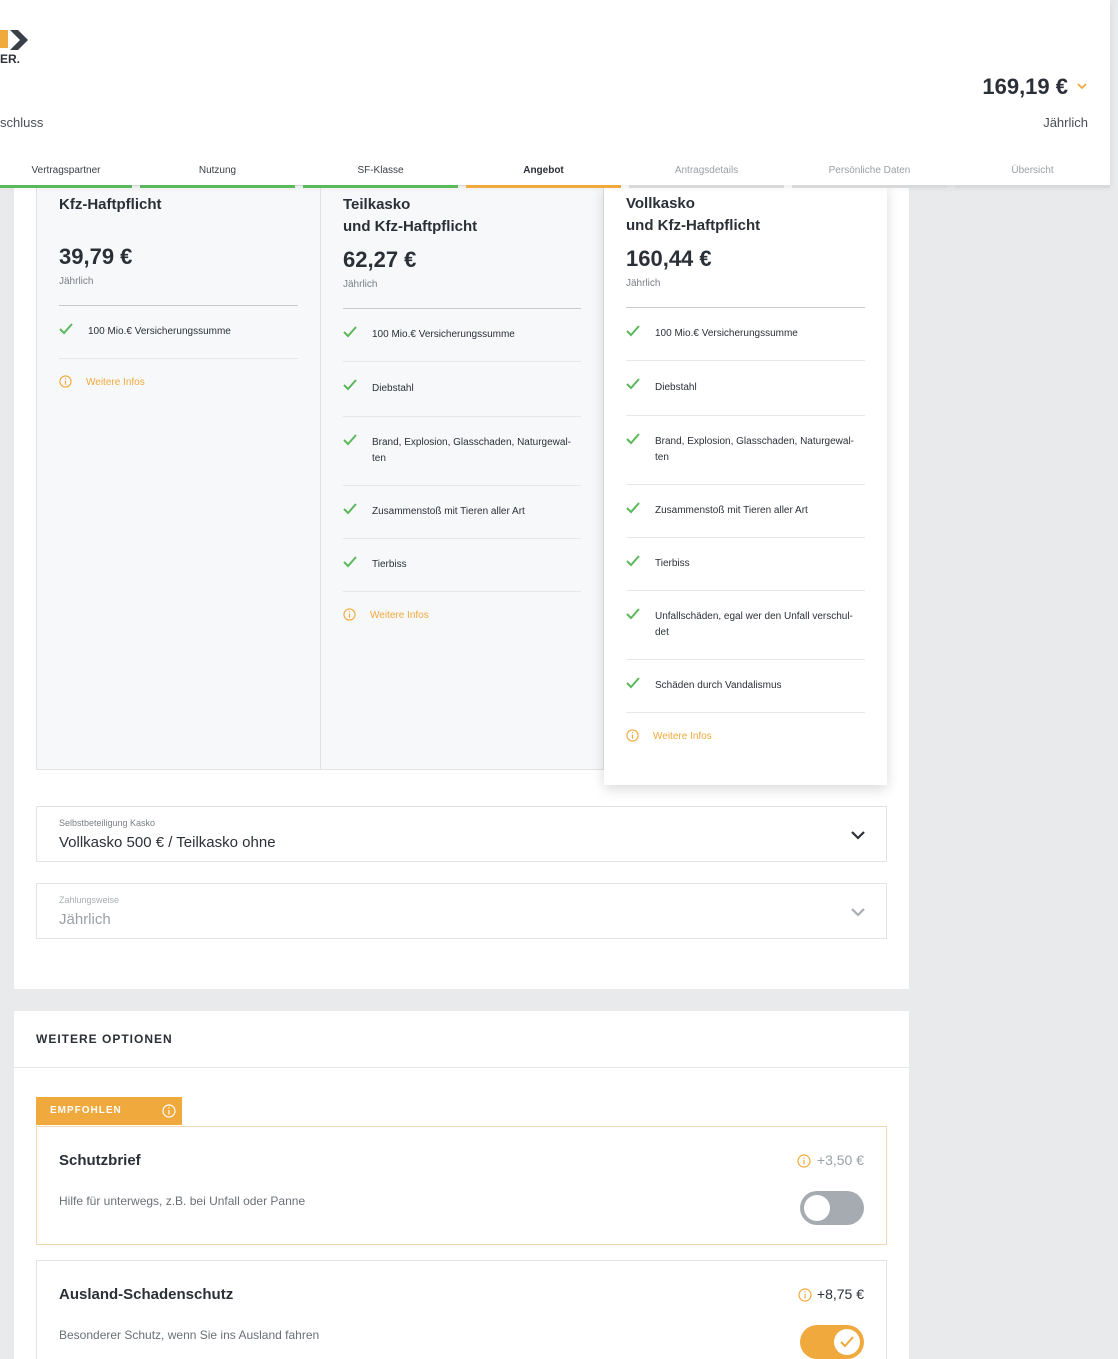 This screenshot has width=1118, height=1359. What do you see at coordinates (10, 59) in the screenshot?
I see `logo-text: ER.` at bounding box center [10, 59].